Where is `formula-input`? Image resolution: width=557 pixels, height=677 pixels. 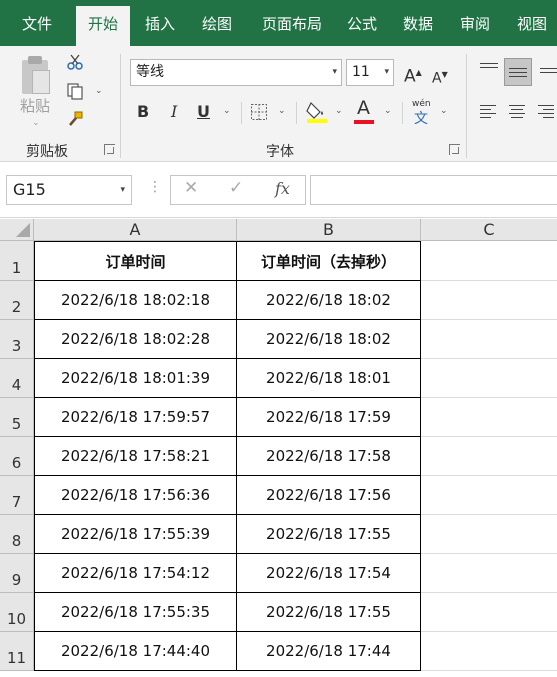
formula-input is located at coordinates (433, 190).